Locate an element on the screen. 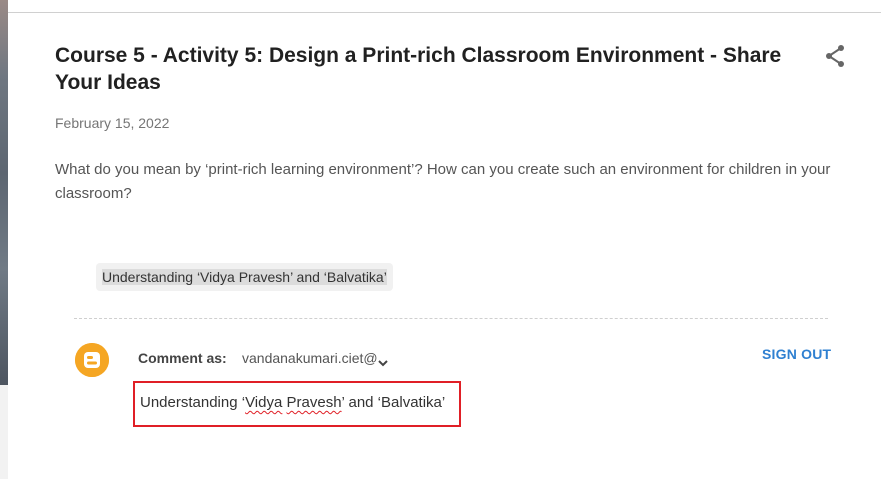 The width and height of the screenshot is (881, 479). chevron-down-icon is located at coordinates (383, 362).